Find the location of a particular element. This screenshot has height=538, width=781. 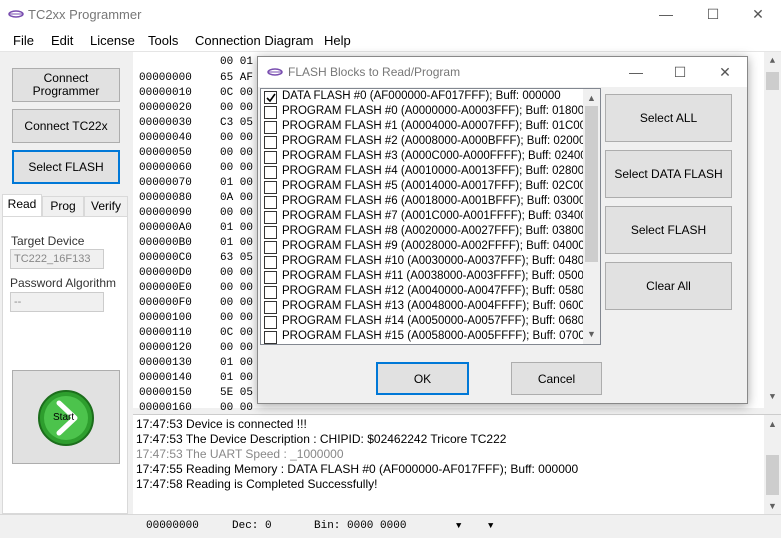

scroll-down-icon: ▼ is located at coordinates (772, 397).